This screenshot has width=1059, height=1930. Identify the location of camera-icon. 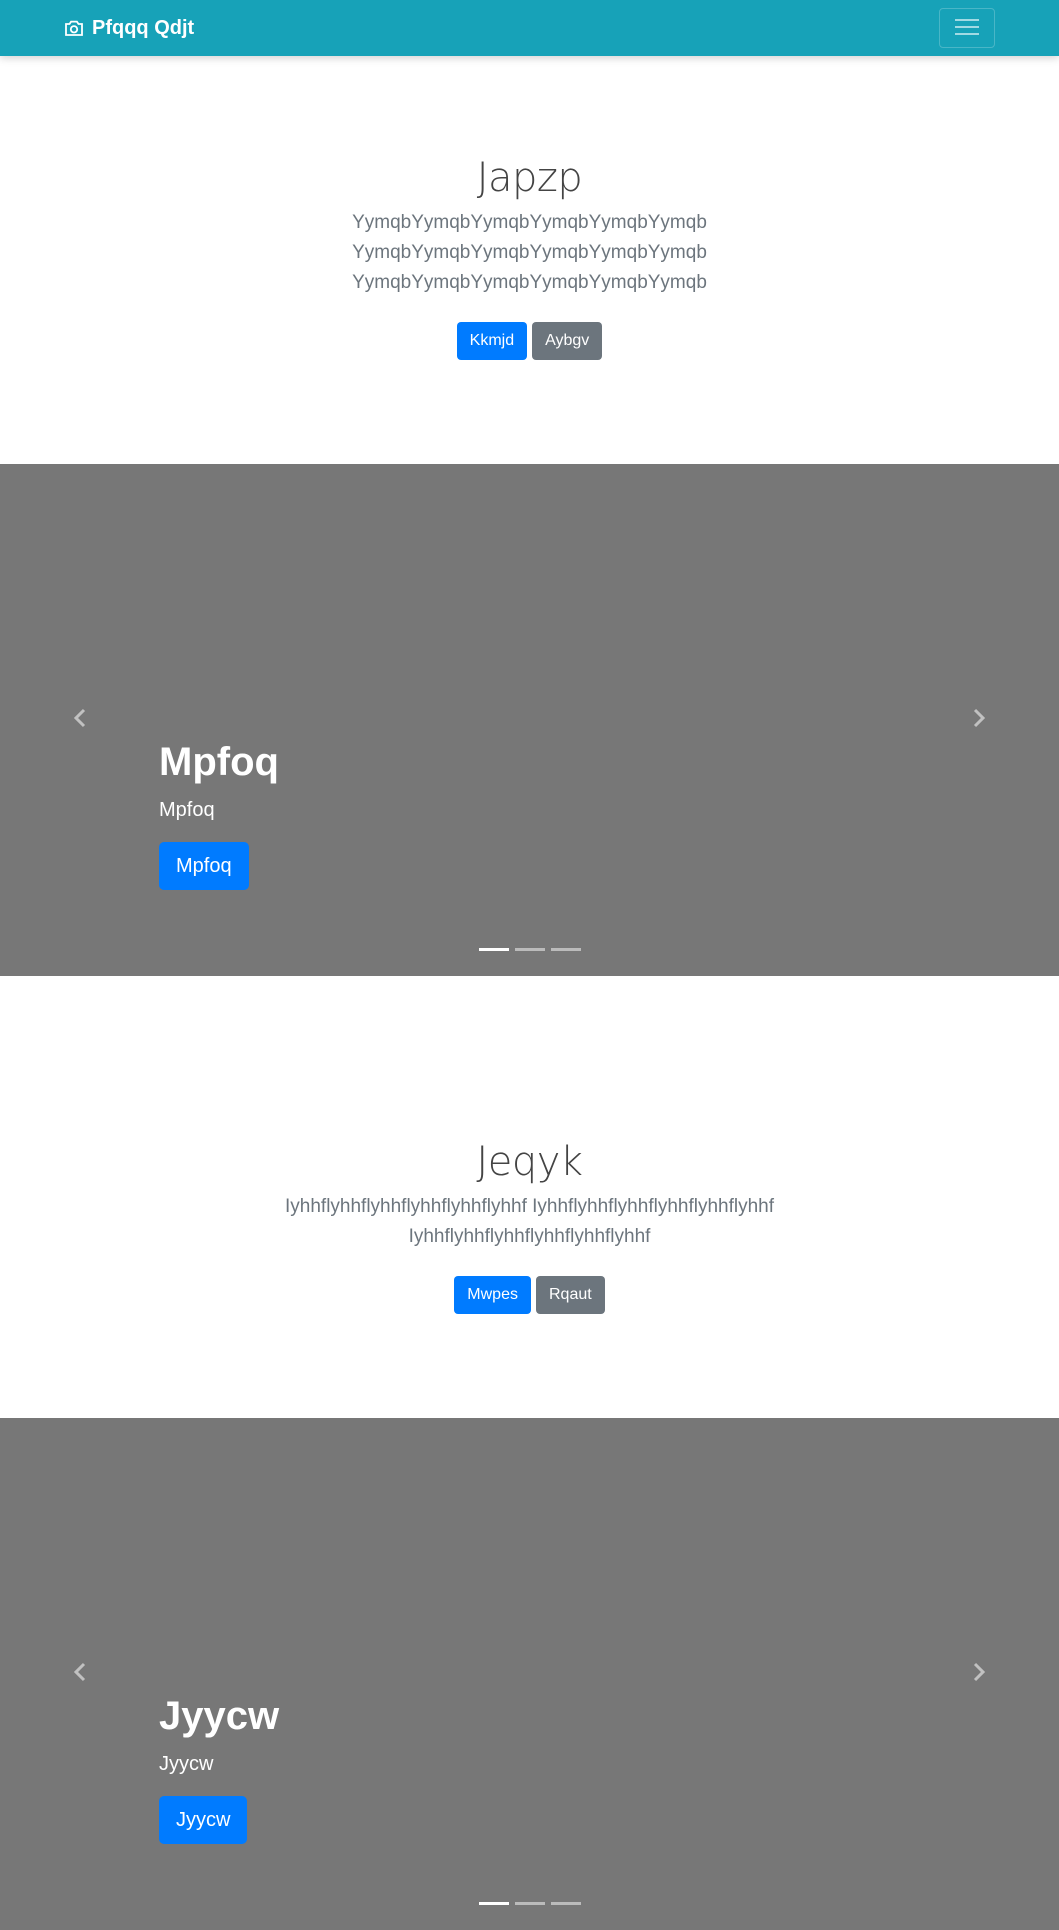
(74, 28).